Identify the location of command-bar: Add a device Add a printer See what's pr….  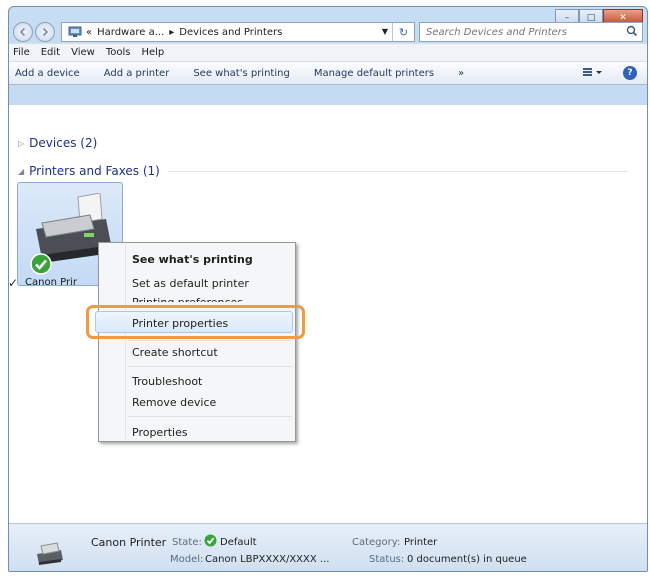
(328, 73).